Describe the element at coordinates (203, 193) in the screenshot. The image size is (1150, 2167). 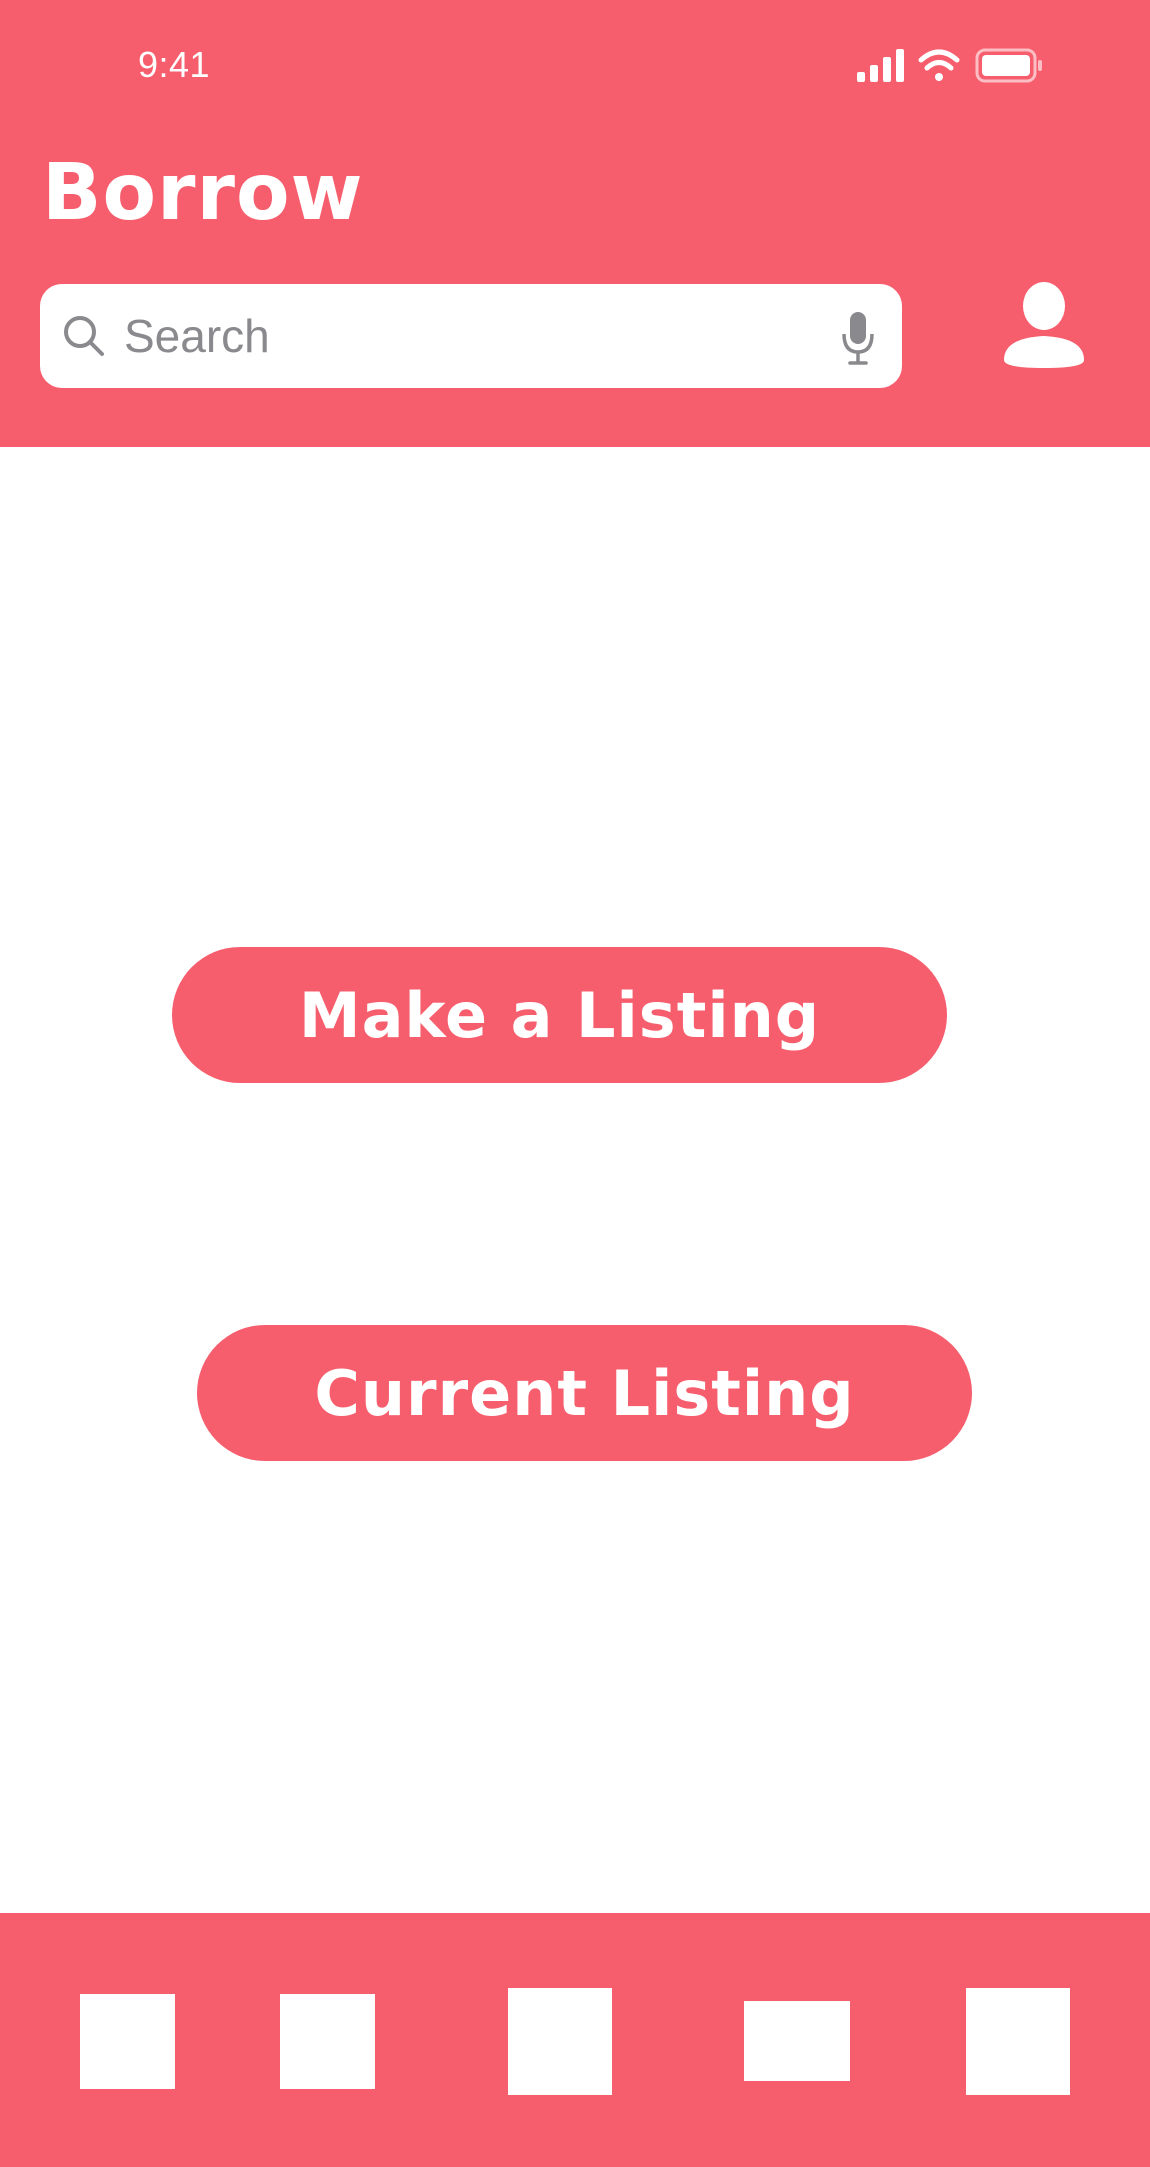
I see `page-title: Borrow` at that location.